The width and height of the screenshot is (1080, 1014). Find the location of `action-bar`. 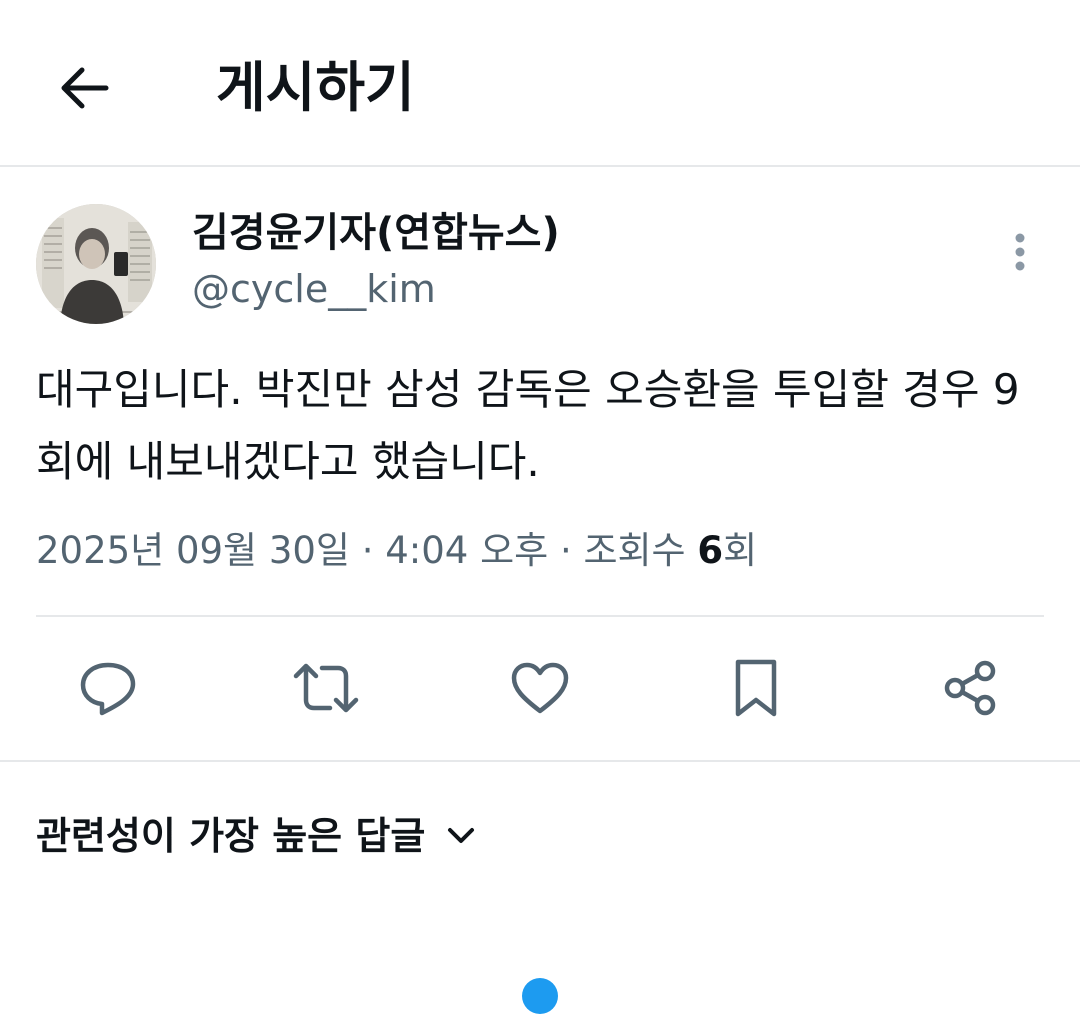

action-bar is located at coordinates (540, 688).